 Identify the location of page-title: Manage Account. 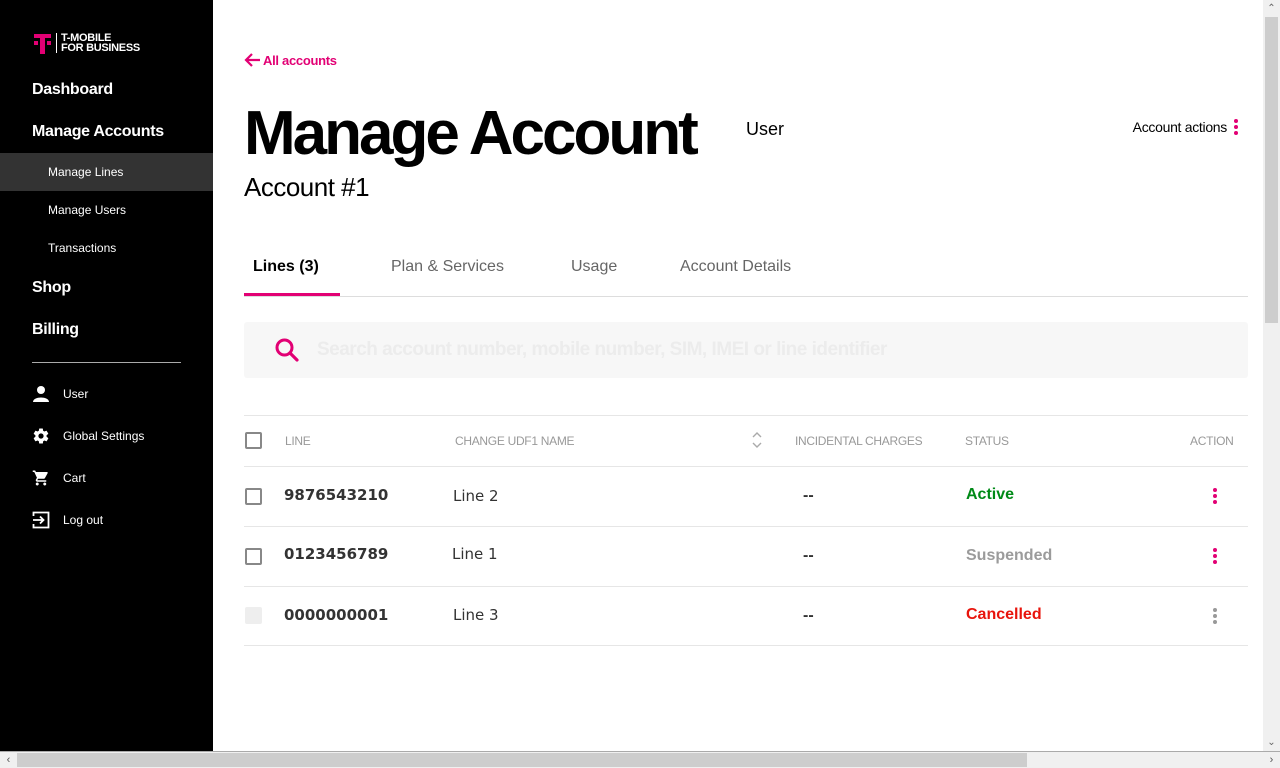
(471, 133).